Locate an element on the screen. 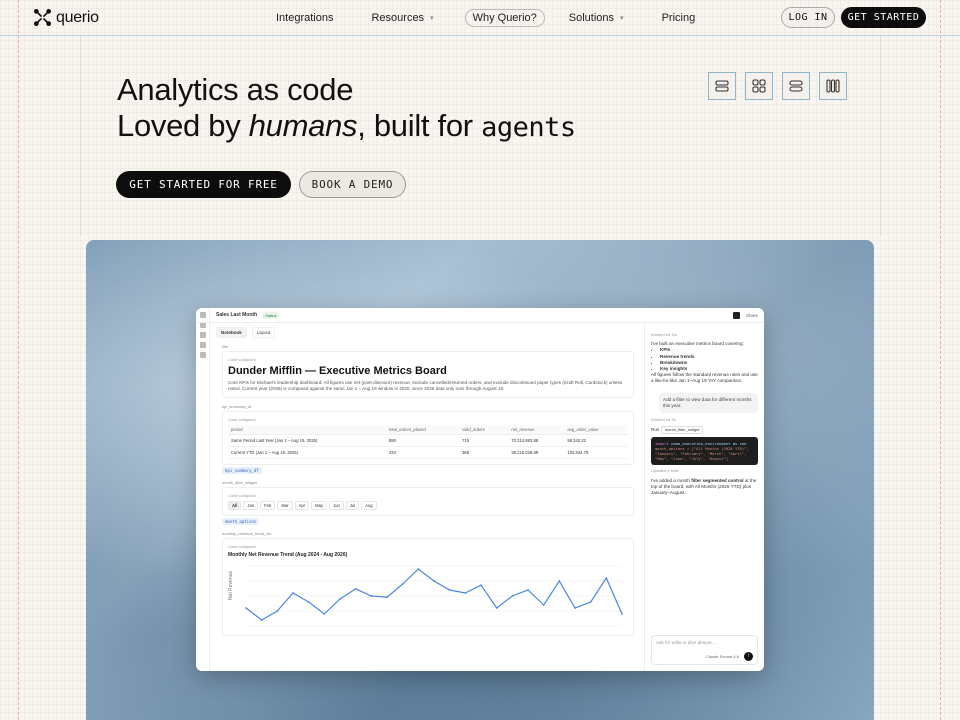 The height and width of the screenshot is (720, 960). nav-link-why-querio: Why Querio? is located at coordinates (504, 18).